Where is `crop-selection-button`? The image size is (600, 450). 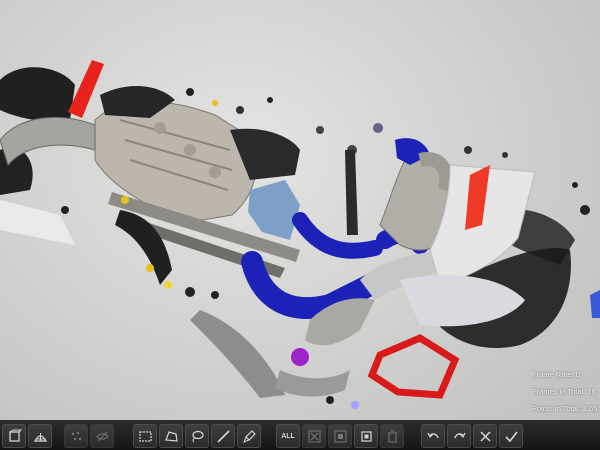 crop-selection-button is located at coordinates (366, 436).